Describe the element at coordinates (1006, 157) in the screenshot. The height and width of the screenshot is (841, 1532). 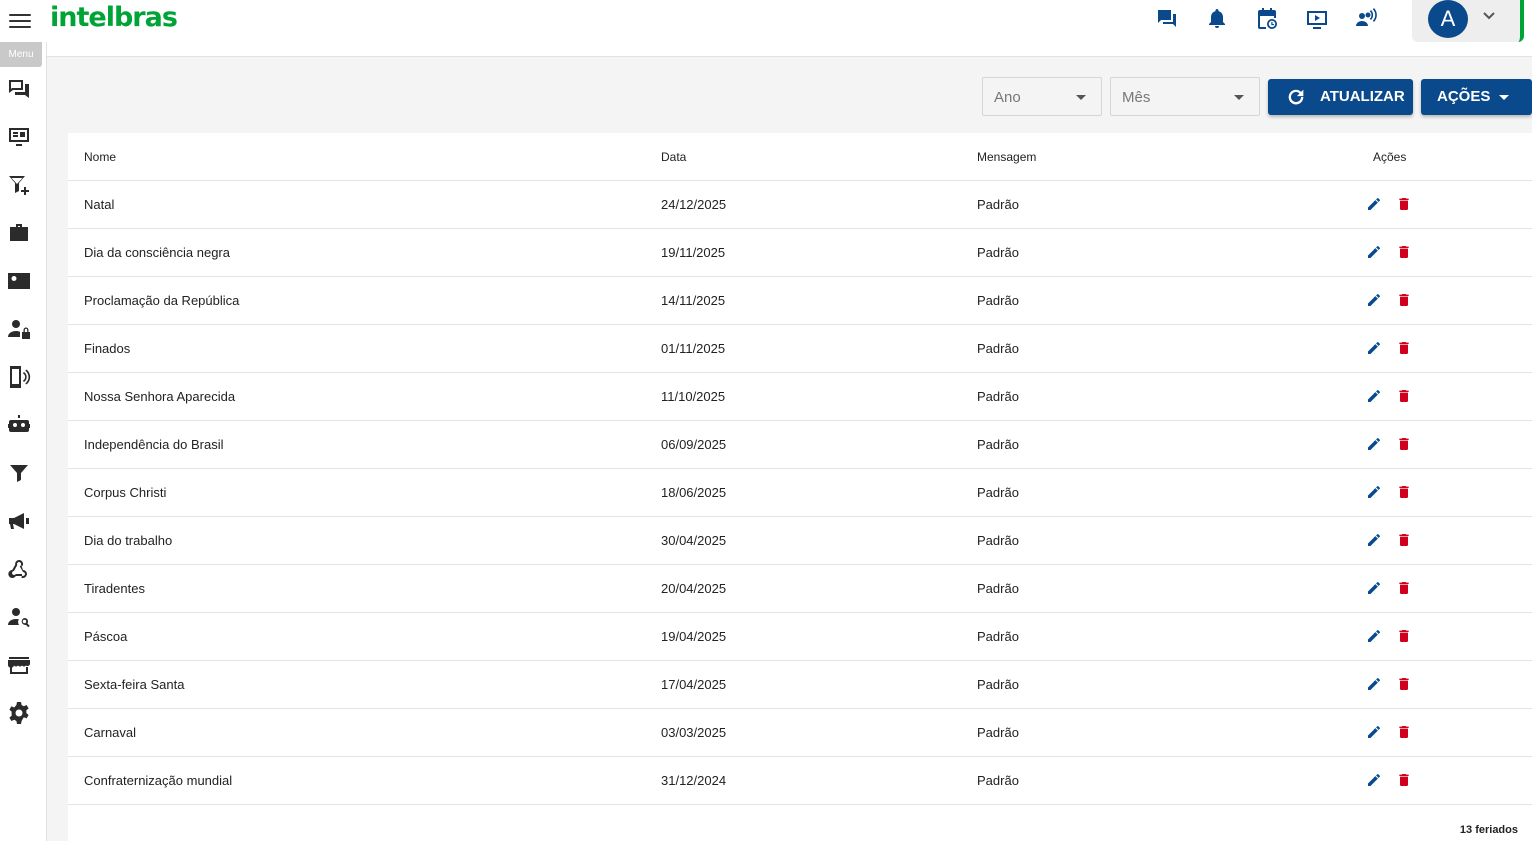
I see `column-header-message: Mensagem` at that location.